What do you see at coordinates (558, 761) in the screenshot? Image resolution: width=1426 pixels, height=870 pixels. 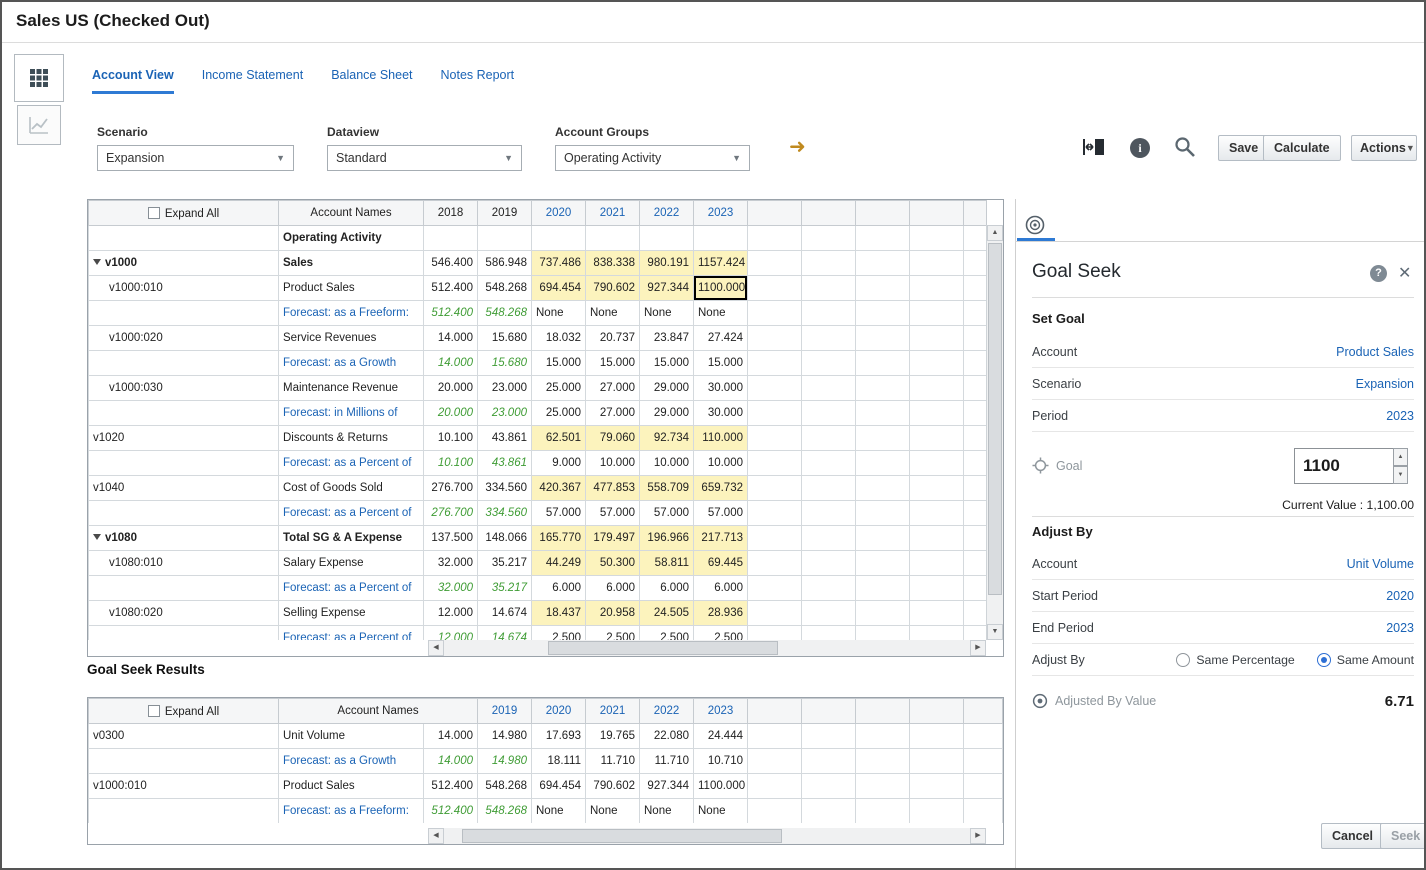 I see `value-cell: 18.111` at bounding box center [558, 761].